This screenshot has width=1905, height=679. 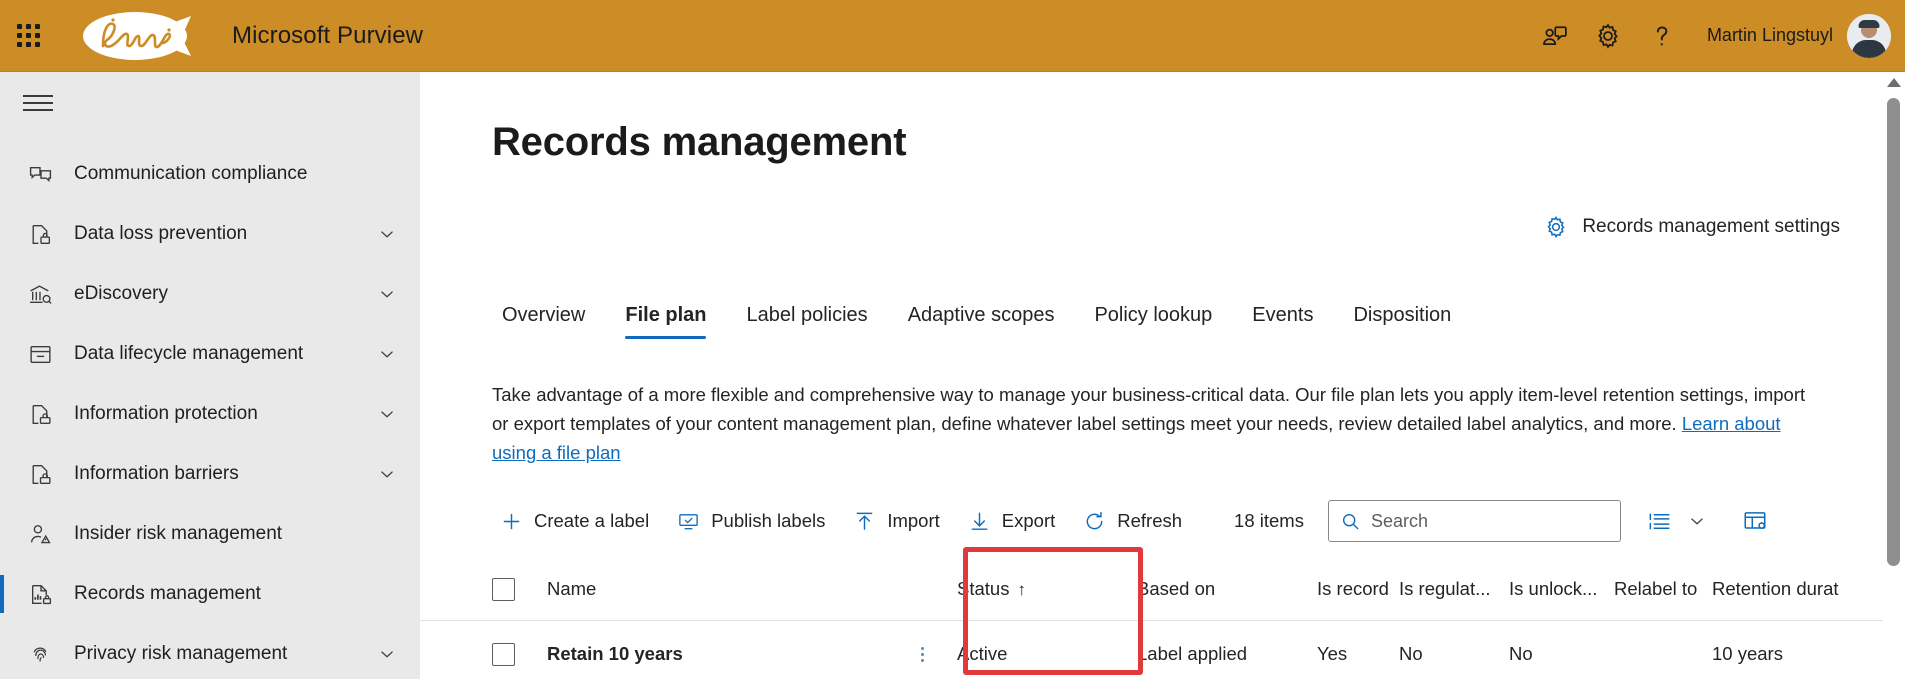 I want to click on sidebar-item-data-loss-prevention: Data loss prevention, so click(x=210, y=234).